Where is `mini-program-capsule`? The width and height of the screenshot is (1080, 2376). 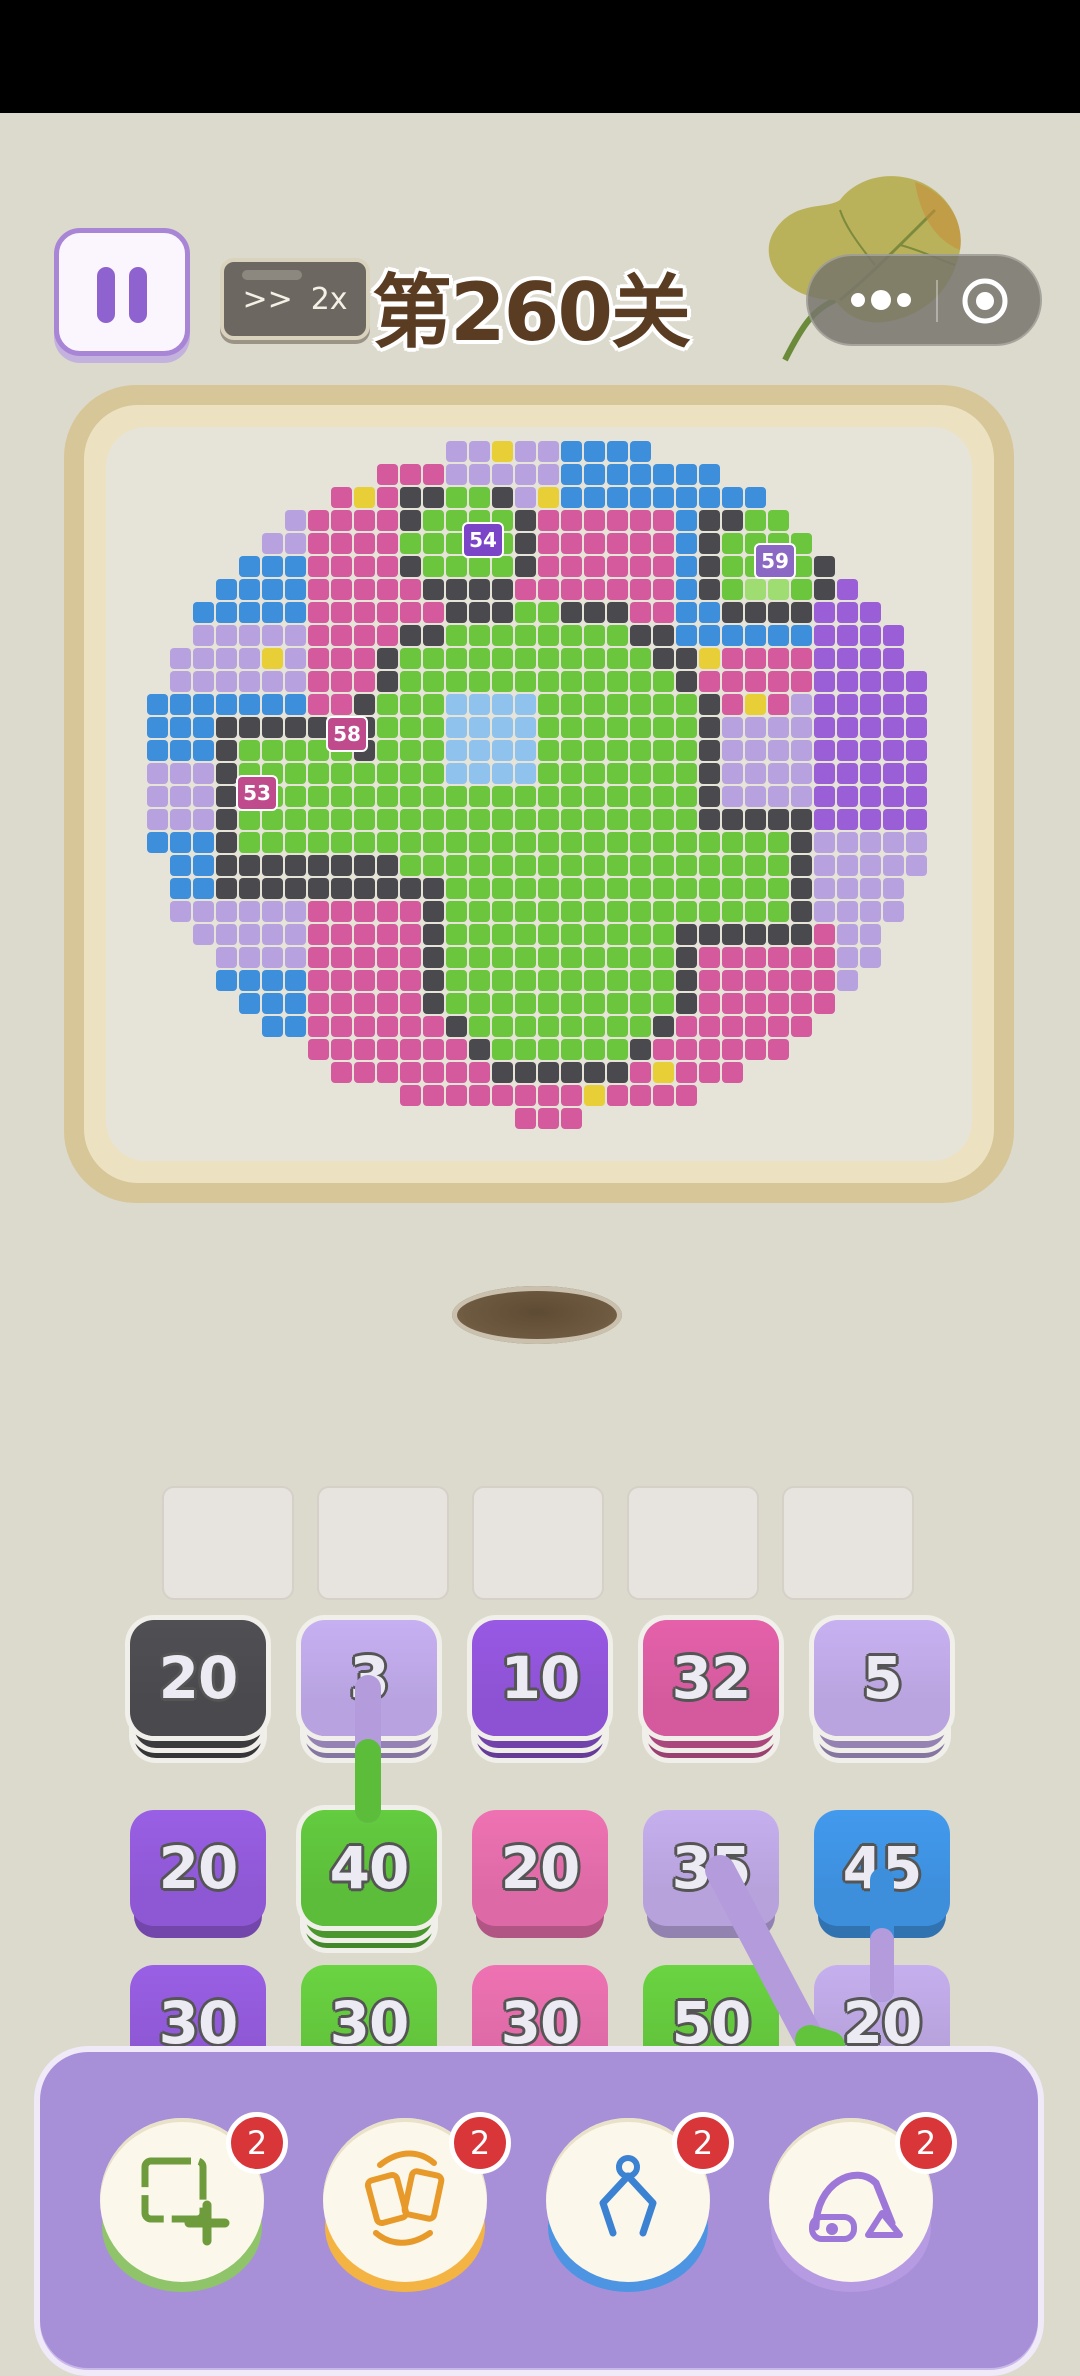
mini-program-capsule is located at coordinates (924, 300).